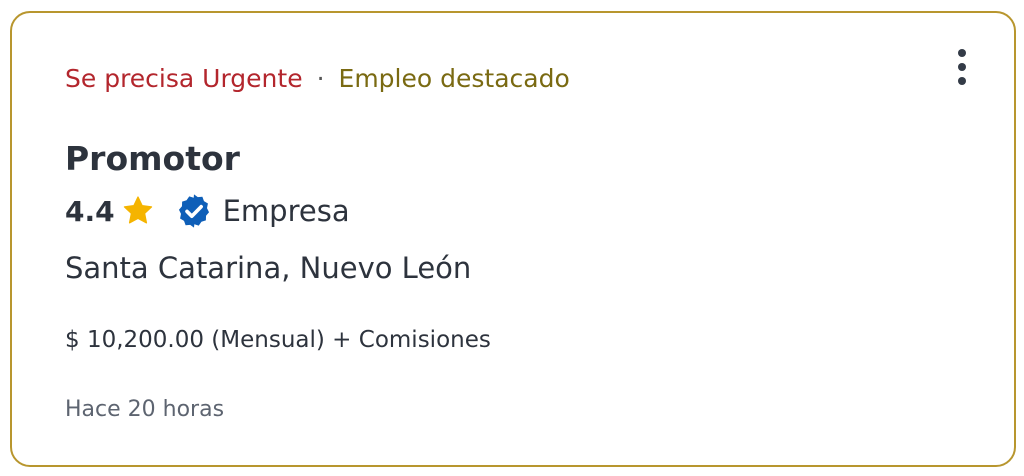 The width and height of the screenshot is (1024, 476). What do you see at coordinates (152, 159) in the screenshot?
I see `job-title: Promotor` at bounding box center [152, 159].